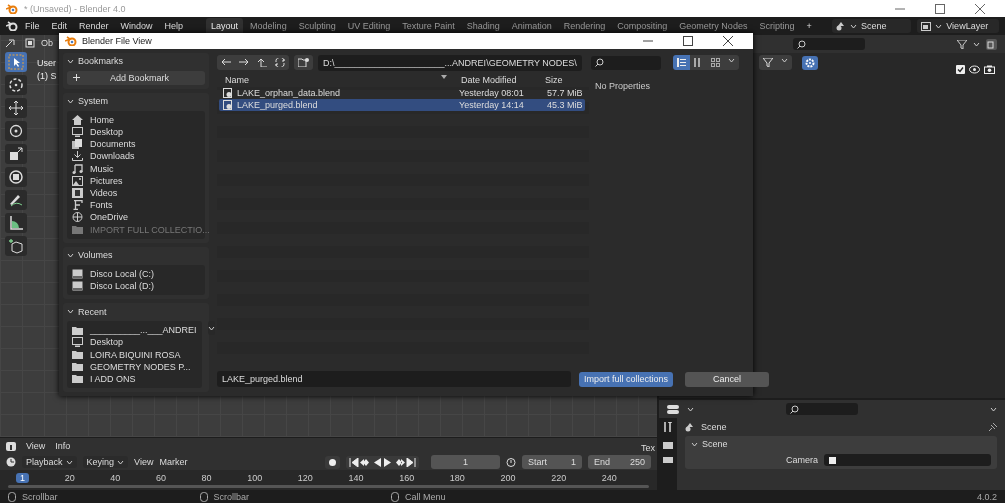  I want to click on path-field: D:\______________________...ANDREI\GEOMETRY NODES\, so click(450, 62).